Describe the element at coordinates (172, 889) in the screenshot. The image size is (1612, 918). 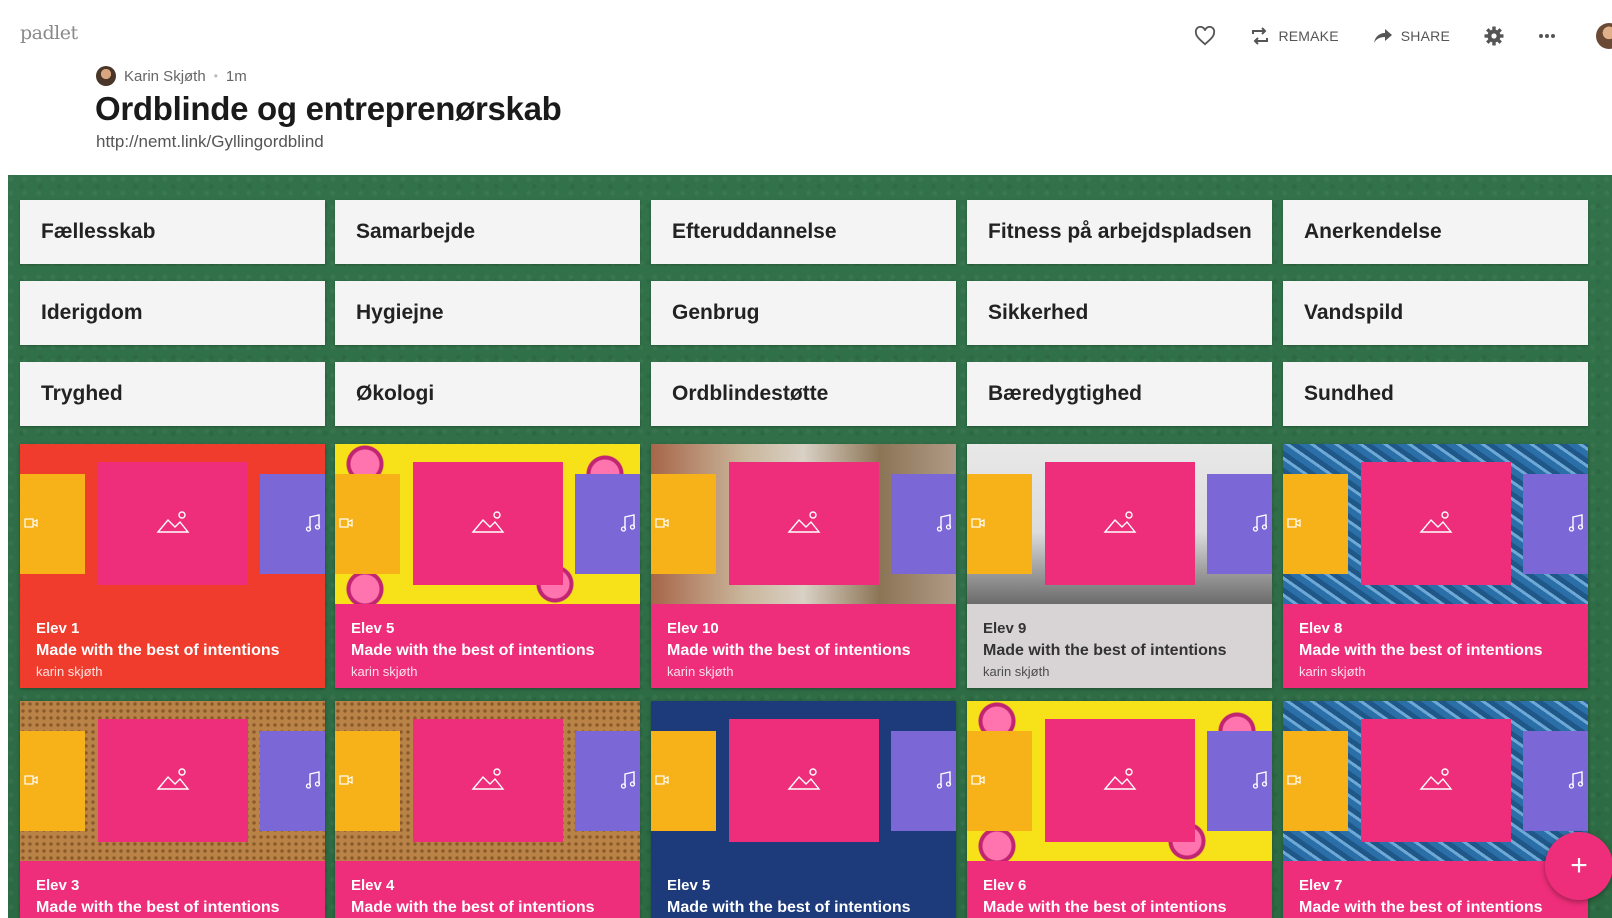
I see `post-info: Elev 3 Made with the best of intentions` at that location.